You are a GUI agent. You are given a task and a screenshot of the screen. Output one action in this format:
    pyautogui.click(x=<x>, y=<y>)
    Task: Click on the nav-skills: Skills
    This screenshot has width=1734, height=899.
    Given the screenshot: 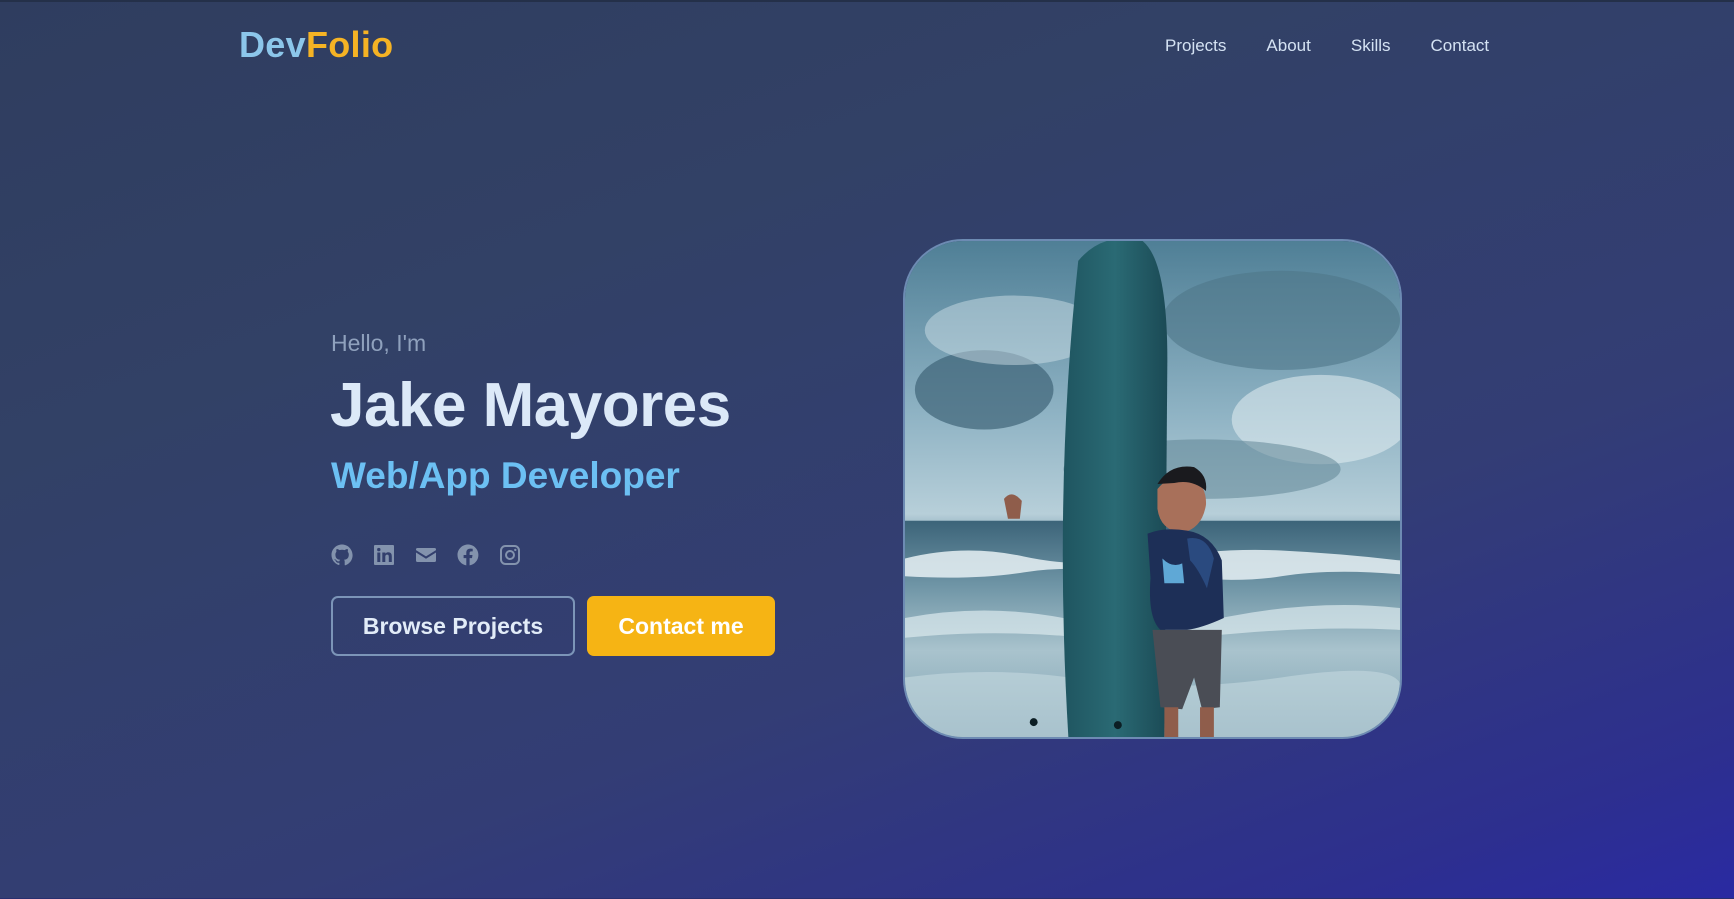 What is the action you would take?
    pyautogui.click(x=1371, y=46)
    